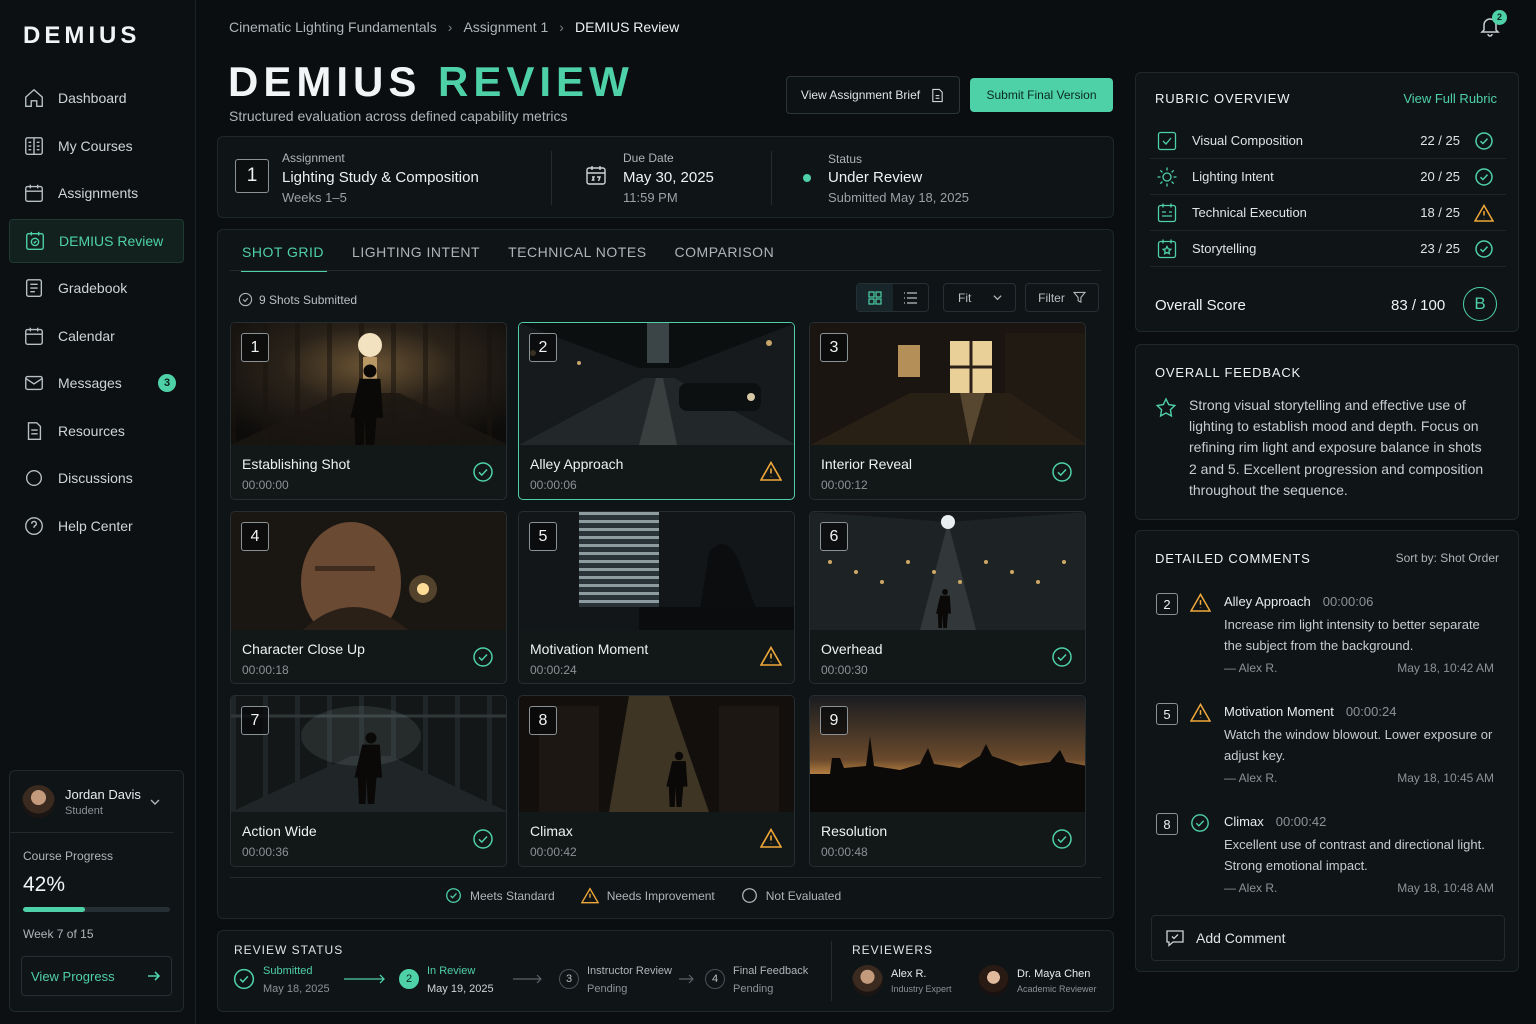 The height and width of the screenshot is (1024, 1536). What do you see at coordinates (807, 178) in the screenshot?
I see `status-dot` at bounding box center [807, 178].